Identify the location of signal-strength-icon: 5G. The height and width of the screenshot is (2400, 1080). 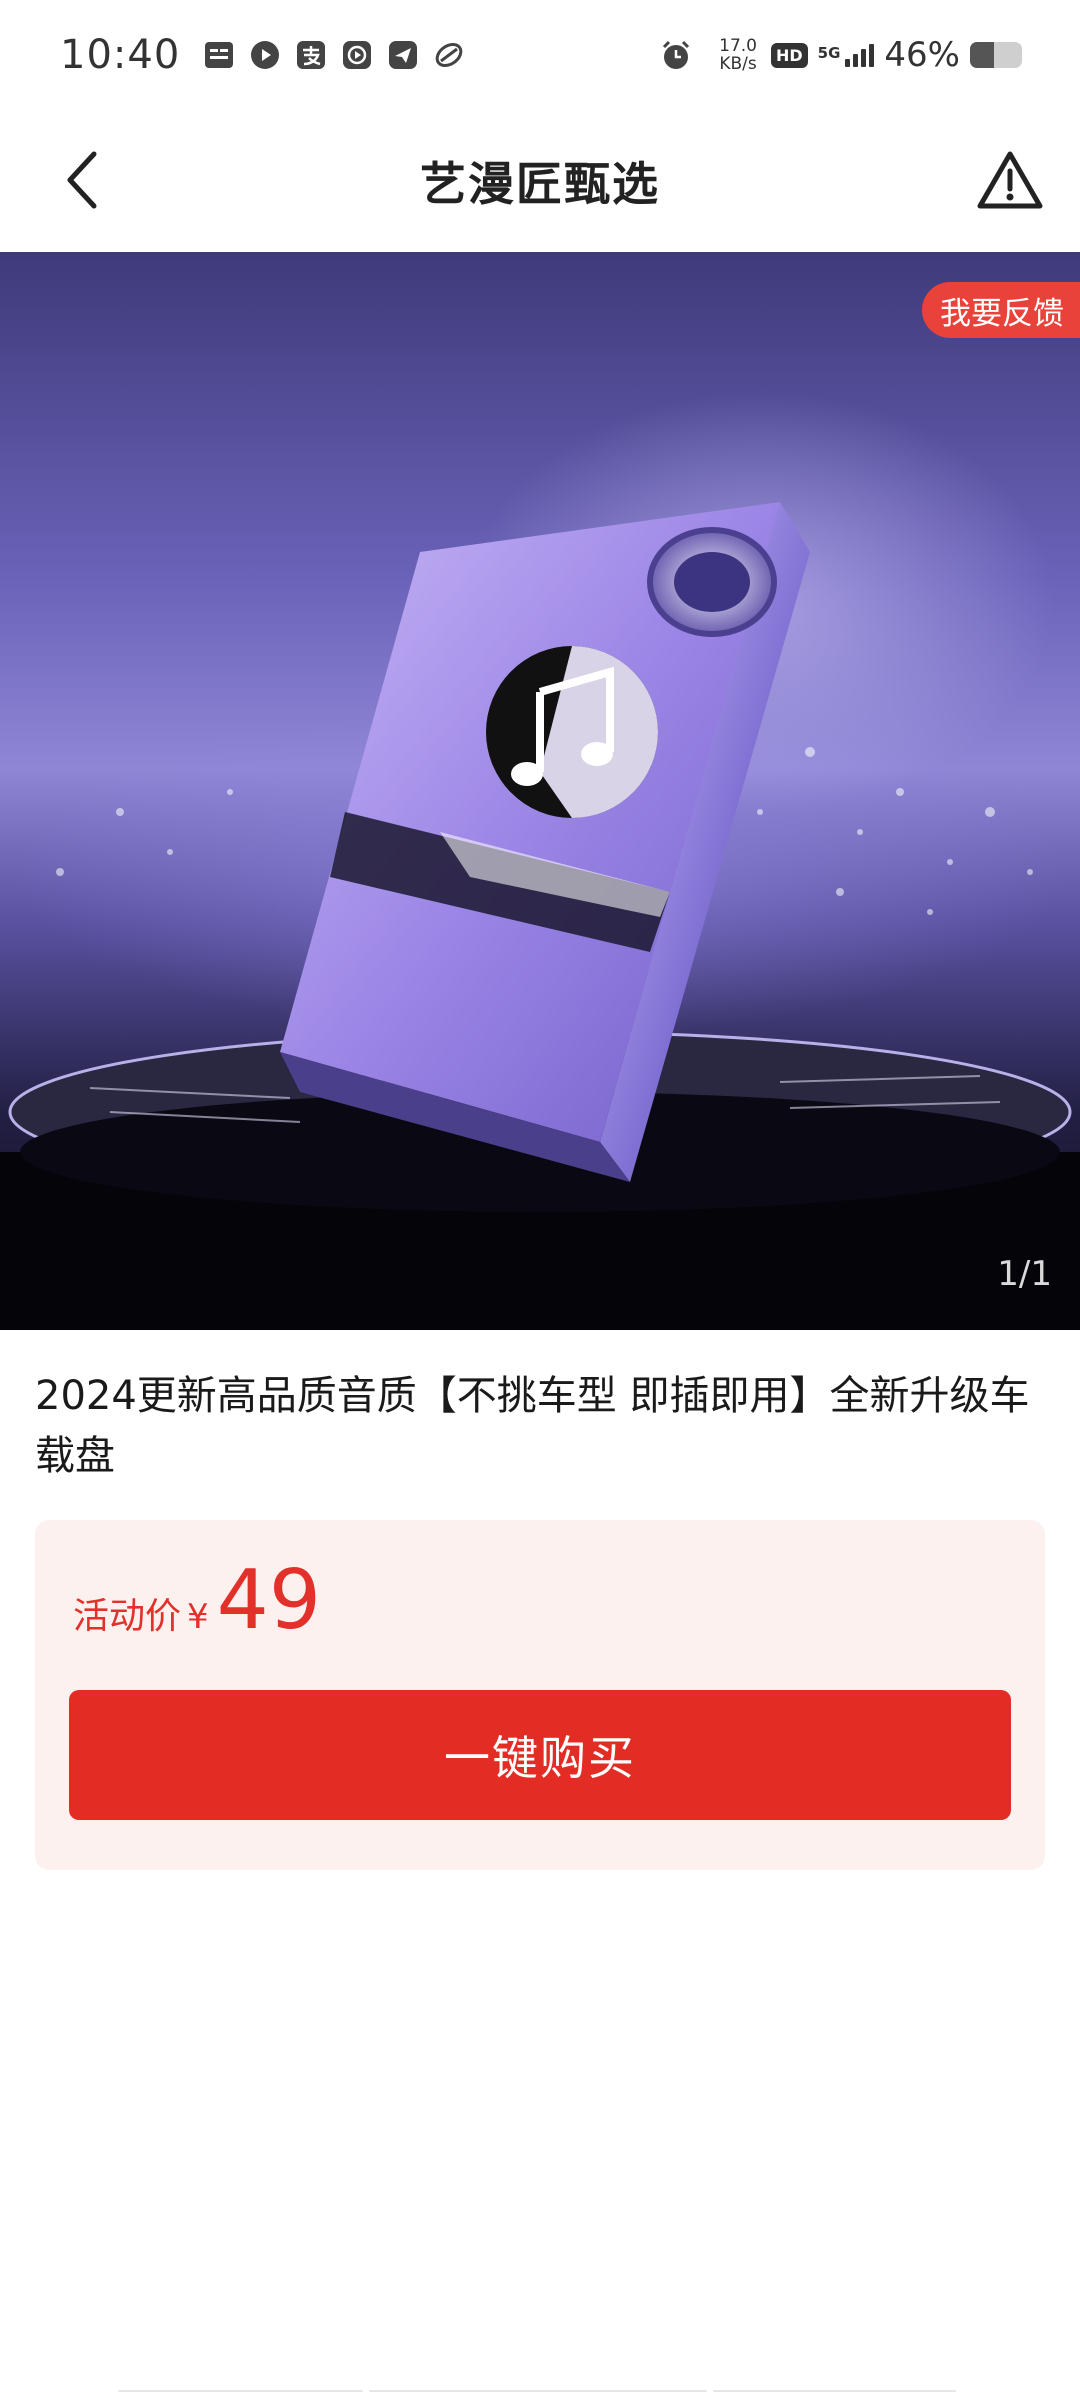
(846, 55).